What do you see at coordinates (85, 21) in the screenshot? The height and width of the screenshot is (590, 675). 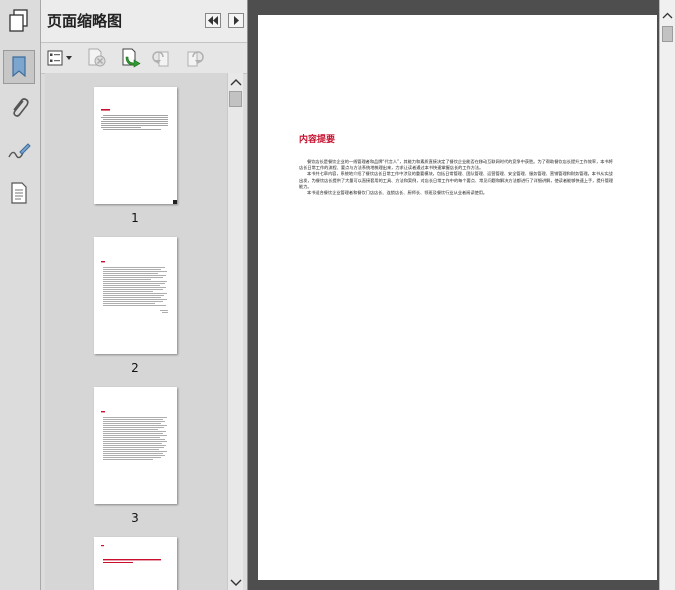 I see `panel-title: 页面缩略图` at bounding box center [85, 21].